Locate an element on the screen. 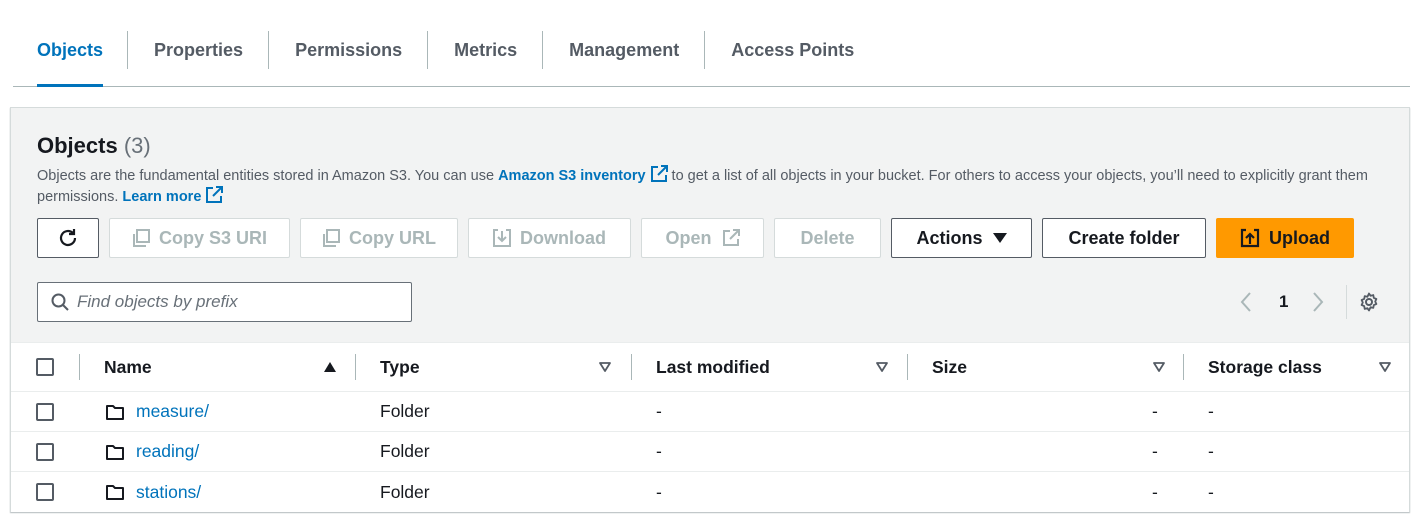  tab-label: Properties is located at coordinates (199, 49).